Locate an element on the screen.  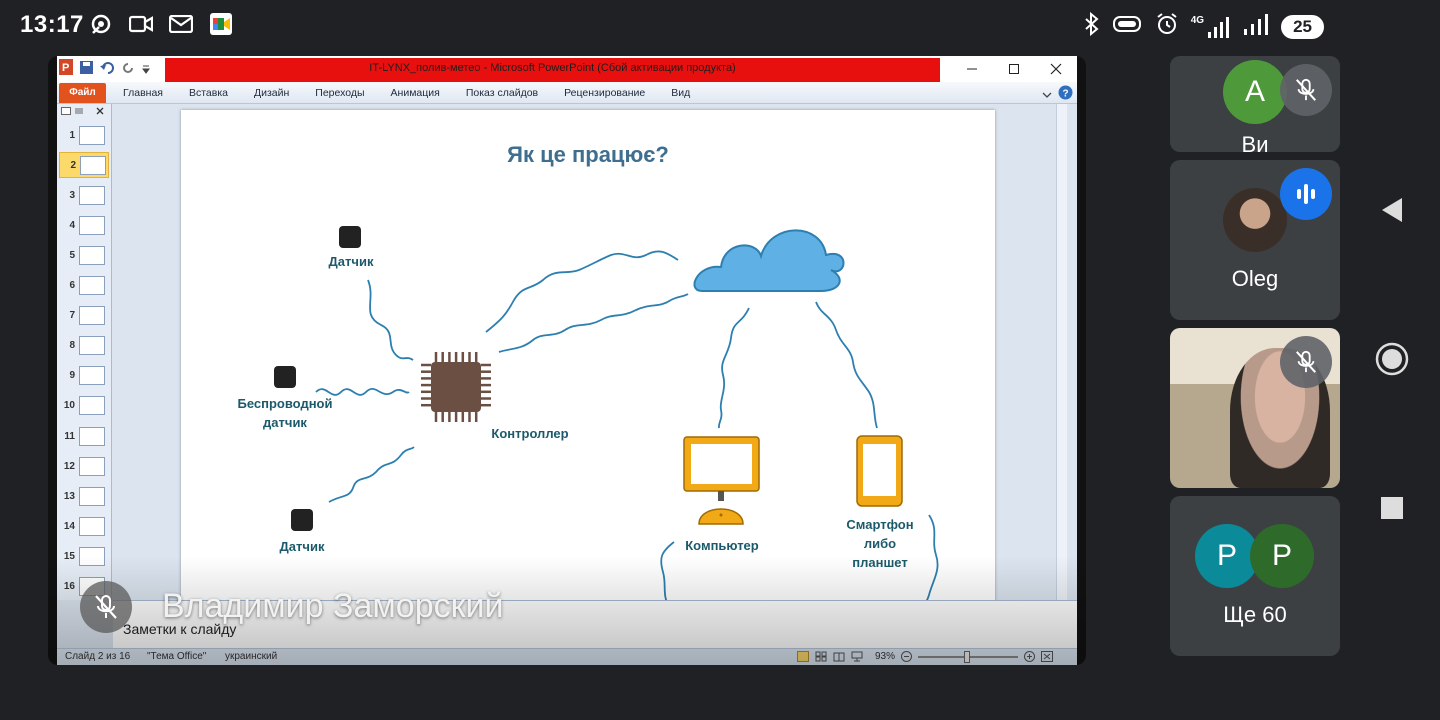
recents-icon is located at coordinates (1392, 508).